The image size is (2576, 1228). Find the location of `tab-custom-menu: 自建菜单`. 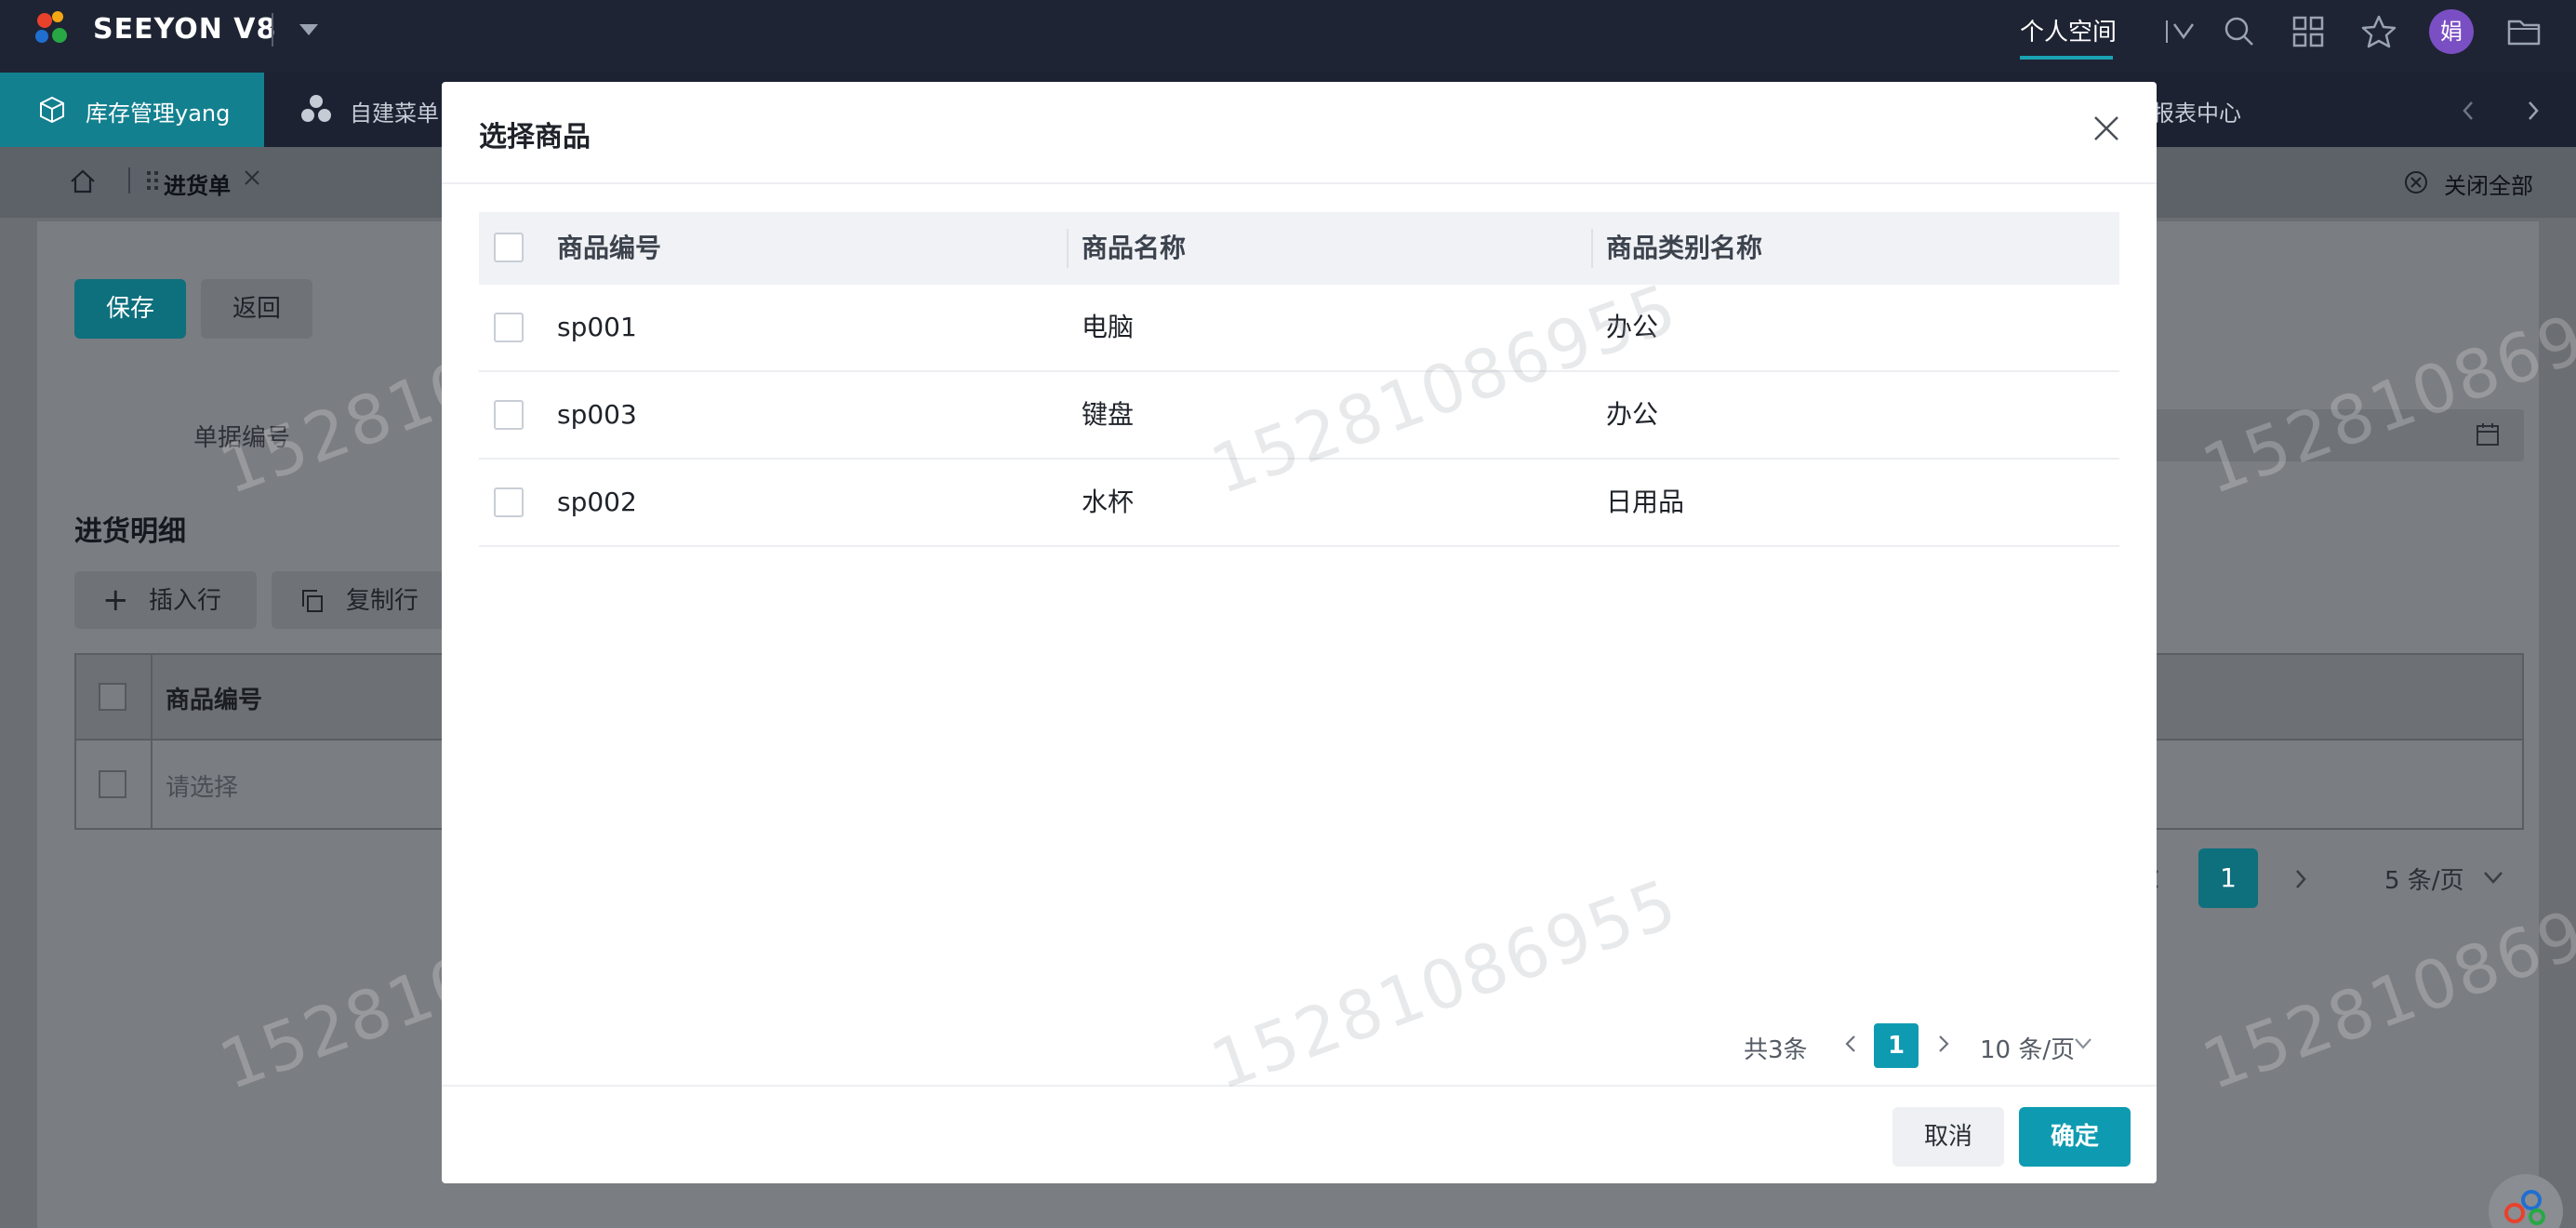

tab-custom-menu: 自建菜单 is located at coordinates (394, 111).